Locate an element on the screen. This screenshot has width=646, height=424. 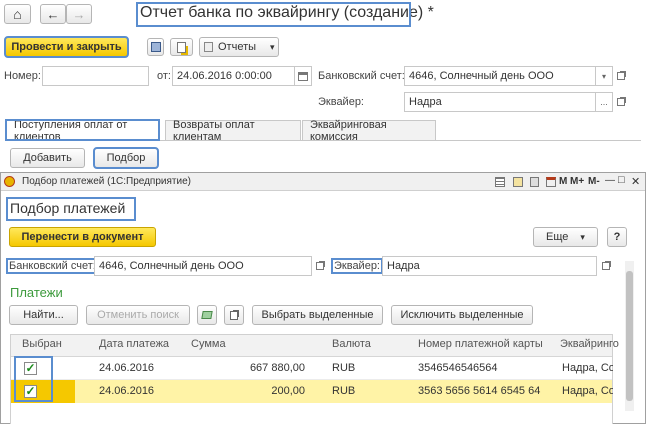
cell-amount: 200,00 is located at coordinates (288, 391).